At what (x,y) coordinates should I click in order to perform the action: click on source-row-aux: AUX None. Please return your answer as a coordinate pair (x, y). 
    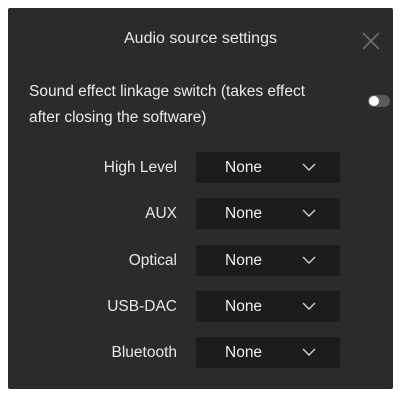
    Looking at the image, I should click on (200, 213).